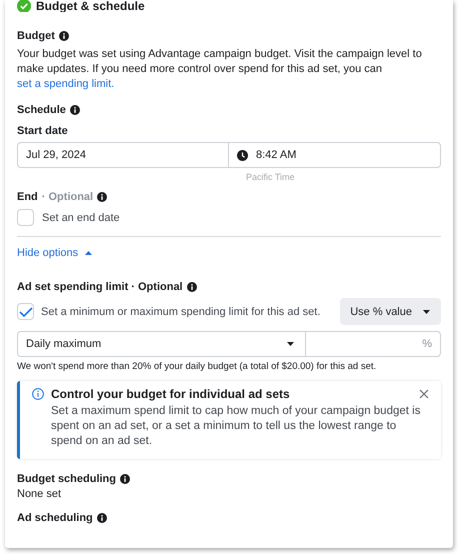 The width and height of the screenshot is (462, 554). Describe the element at coordinates (36, 36) in the screenshot. I see `section-label: Budget` at that location.